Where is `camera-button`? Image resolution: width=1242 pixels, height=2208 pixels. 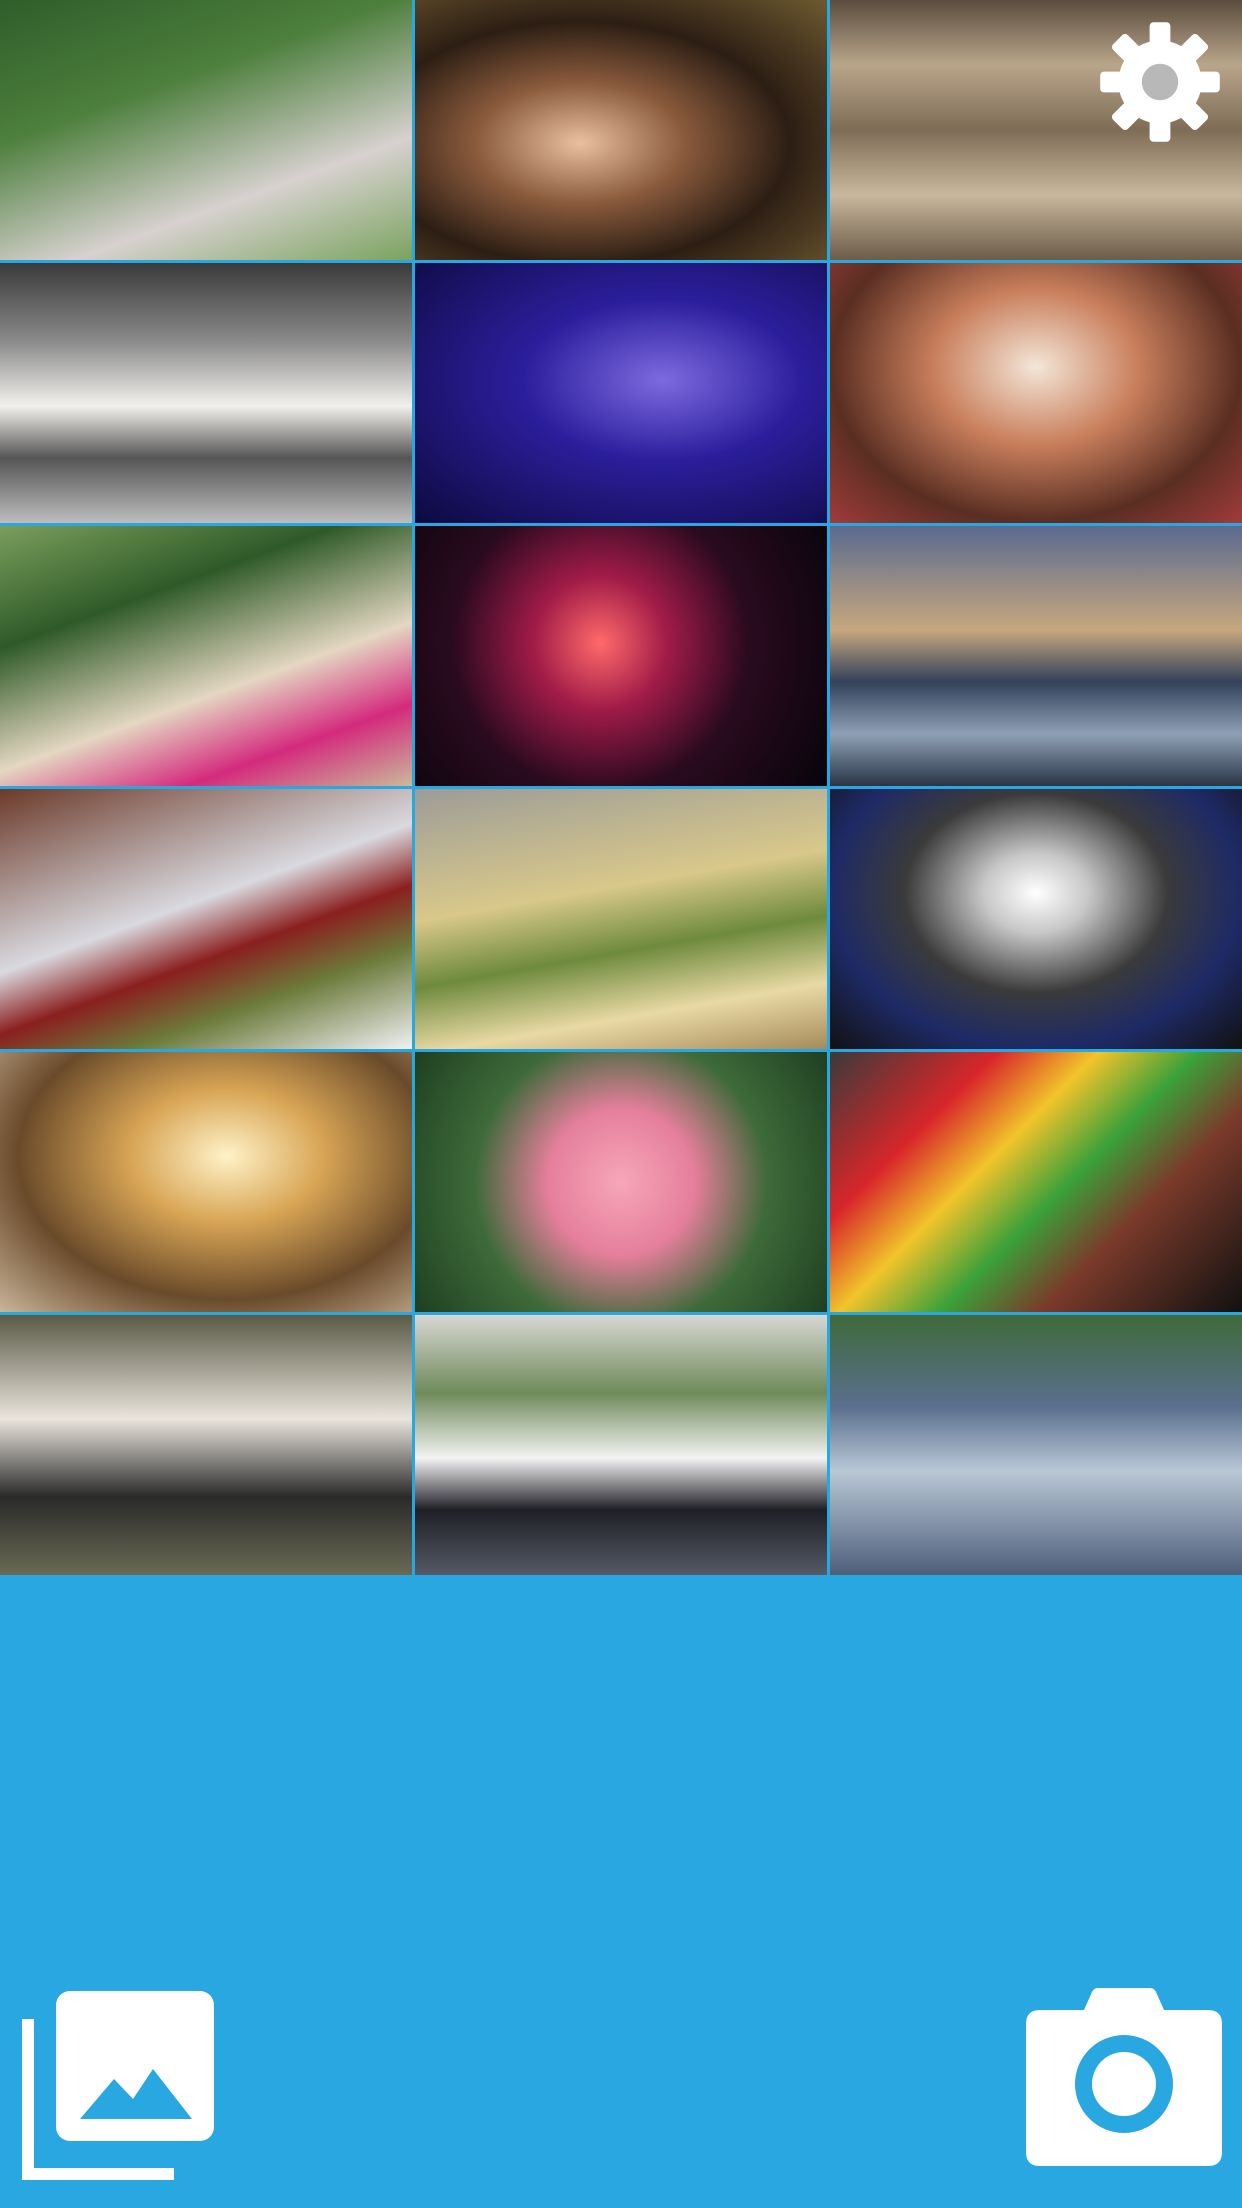 camera-button is located at coordinates (1124, 2077).